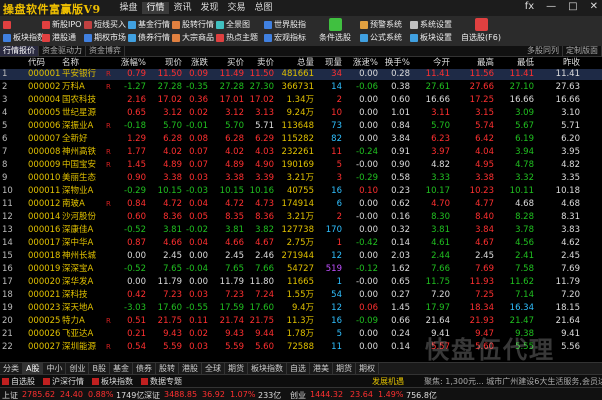  I want to click on toolbar-item: 宏观指标, so click(285, 37).